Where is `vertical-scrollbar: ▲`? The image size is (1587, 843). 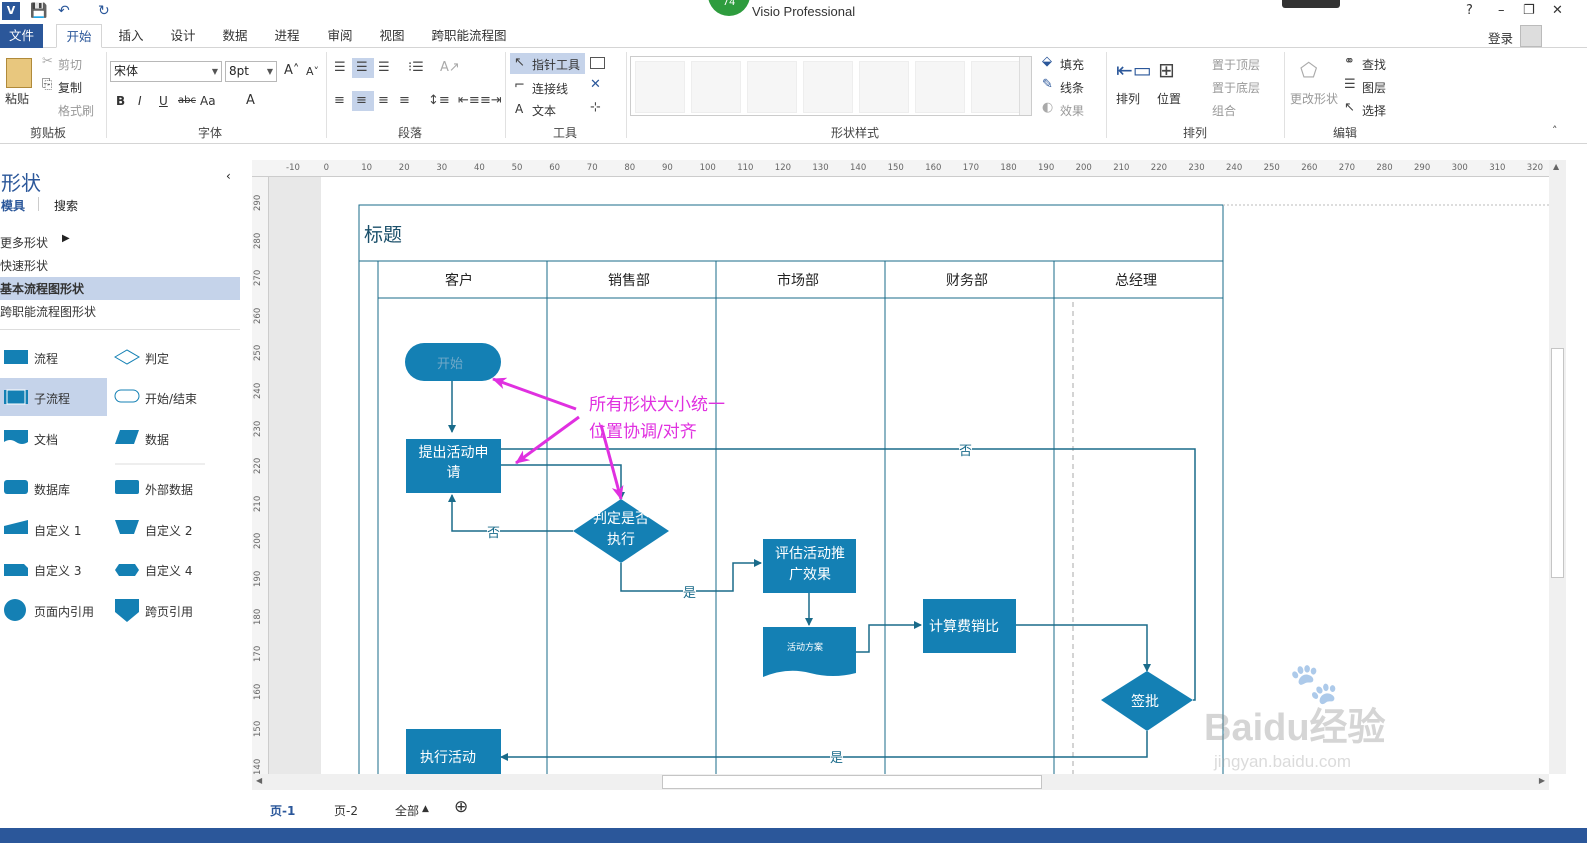 vertical-scrollbar: ▲ is located at coordinates (1557, 467).